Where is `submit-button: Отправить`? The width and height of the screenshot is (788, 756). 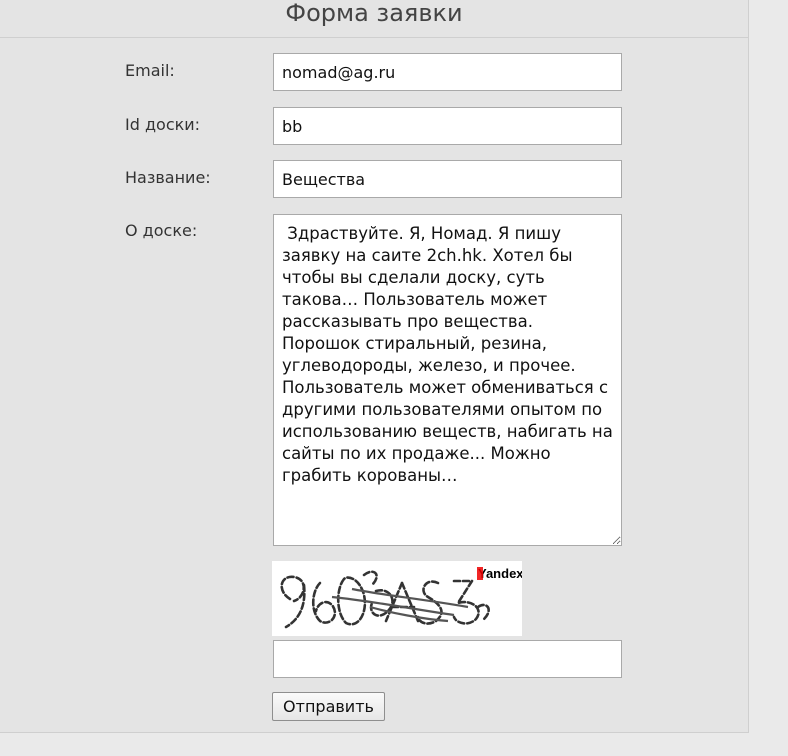
submit-button: Отправить is located at coordinates (328, 706).